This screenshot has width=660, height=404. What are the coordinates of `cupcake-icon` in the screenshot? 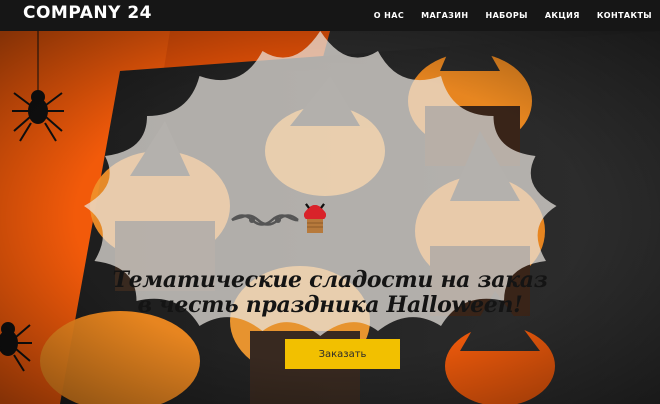 It's located at (315, 218).